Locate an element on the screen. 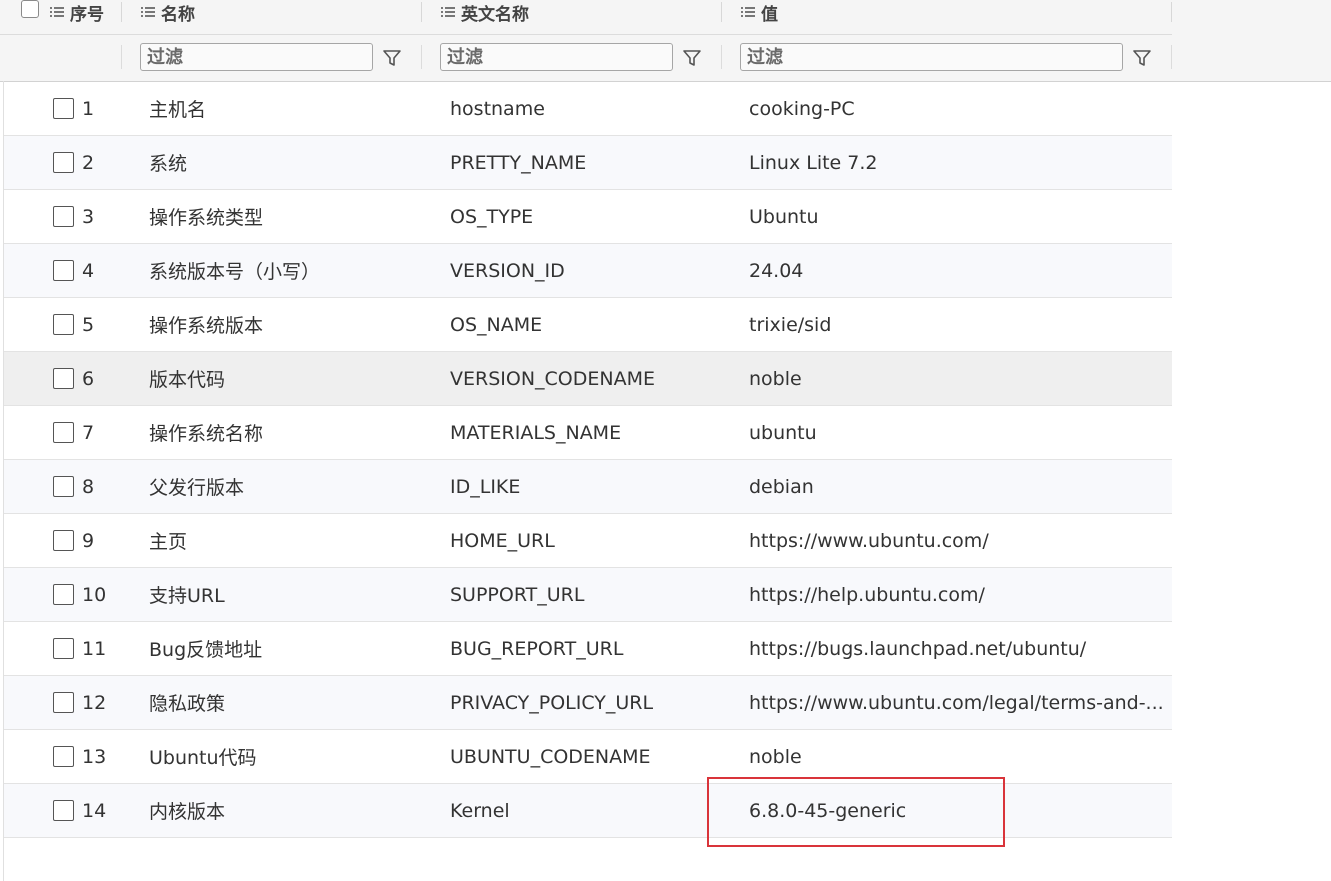 This screenshot has width=1331, height=881. row-value-cell: https://bugs.launchpad.net/ubuntu/ is located at coordinates (918, 648).